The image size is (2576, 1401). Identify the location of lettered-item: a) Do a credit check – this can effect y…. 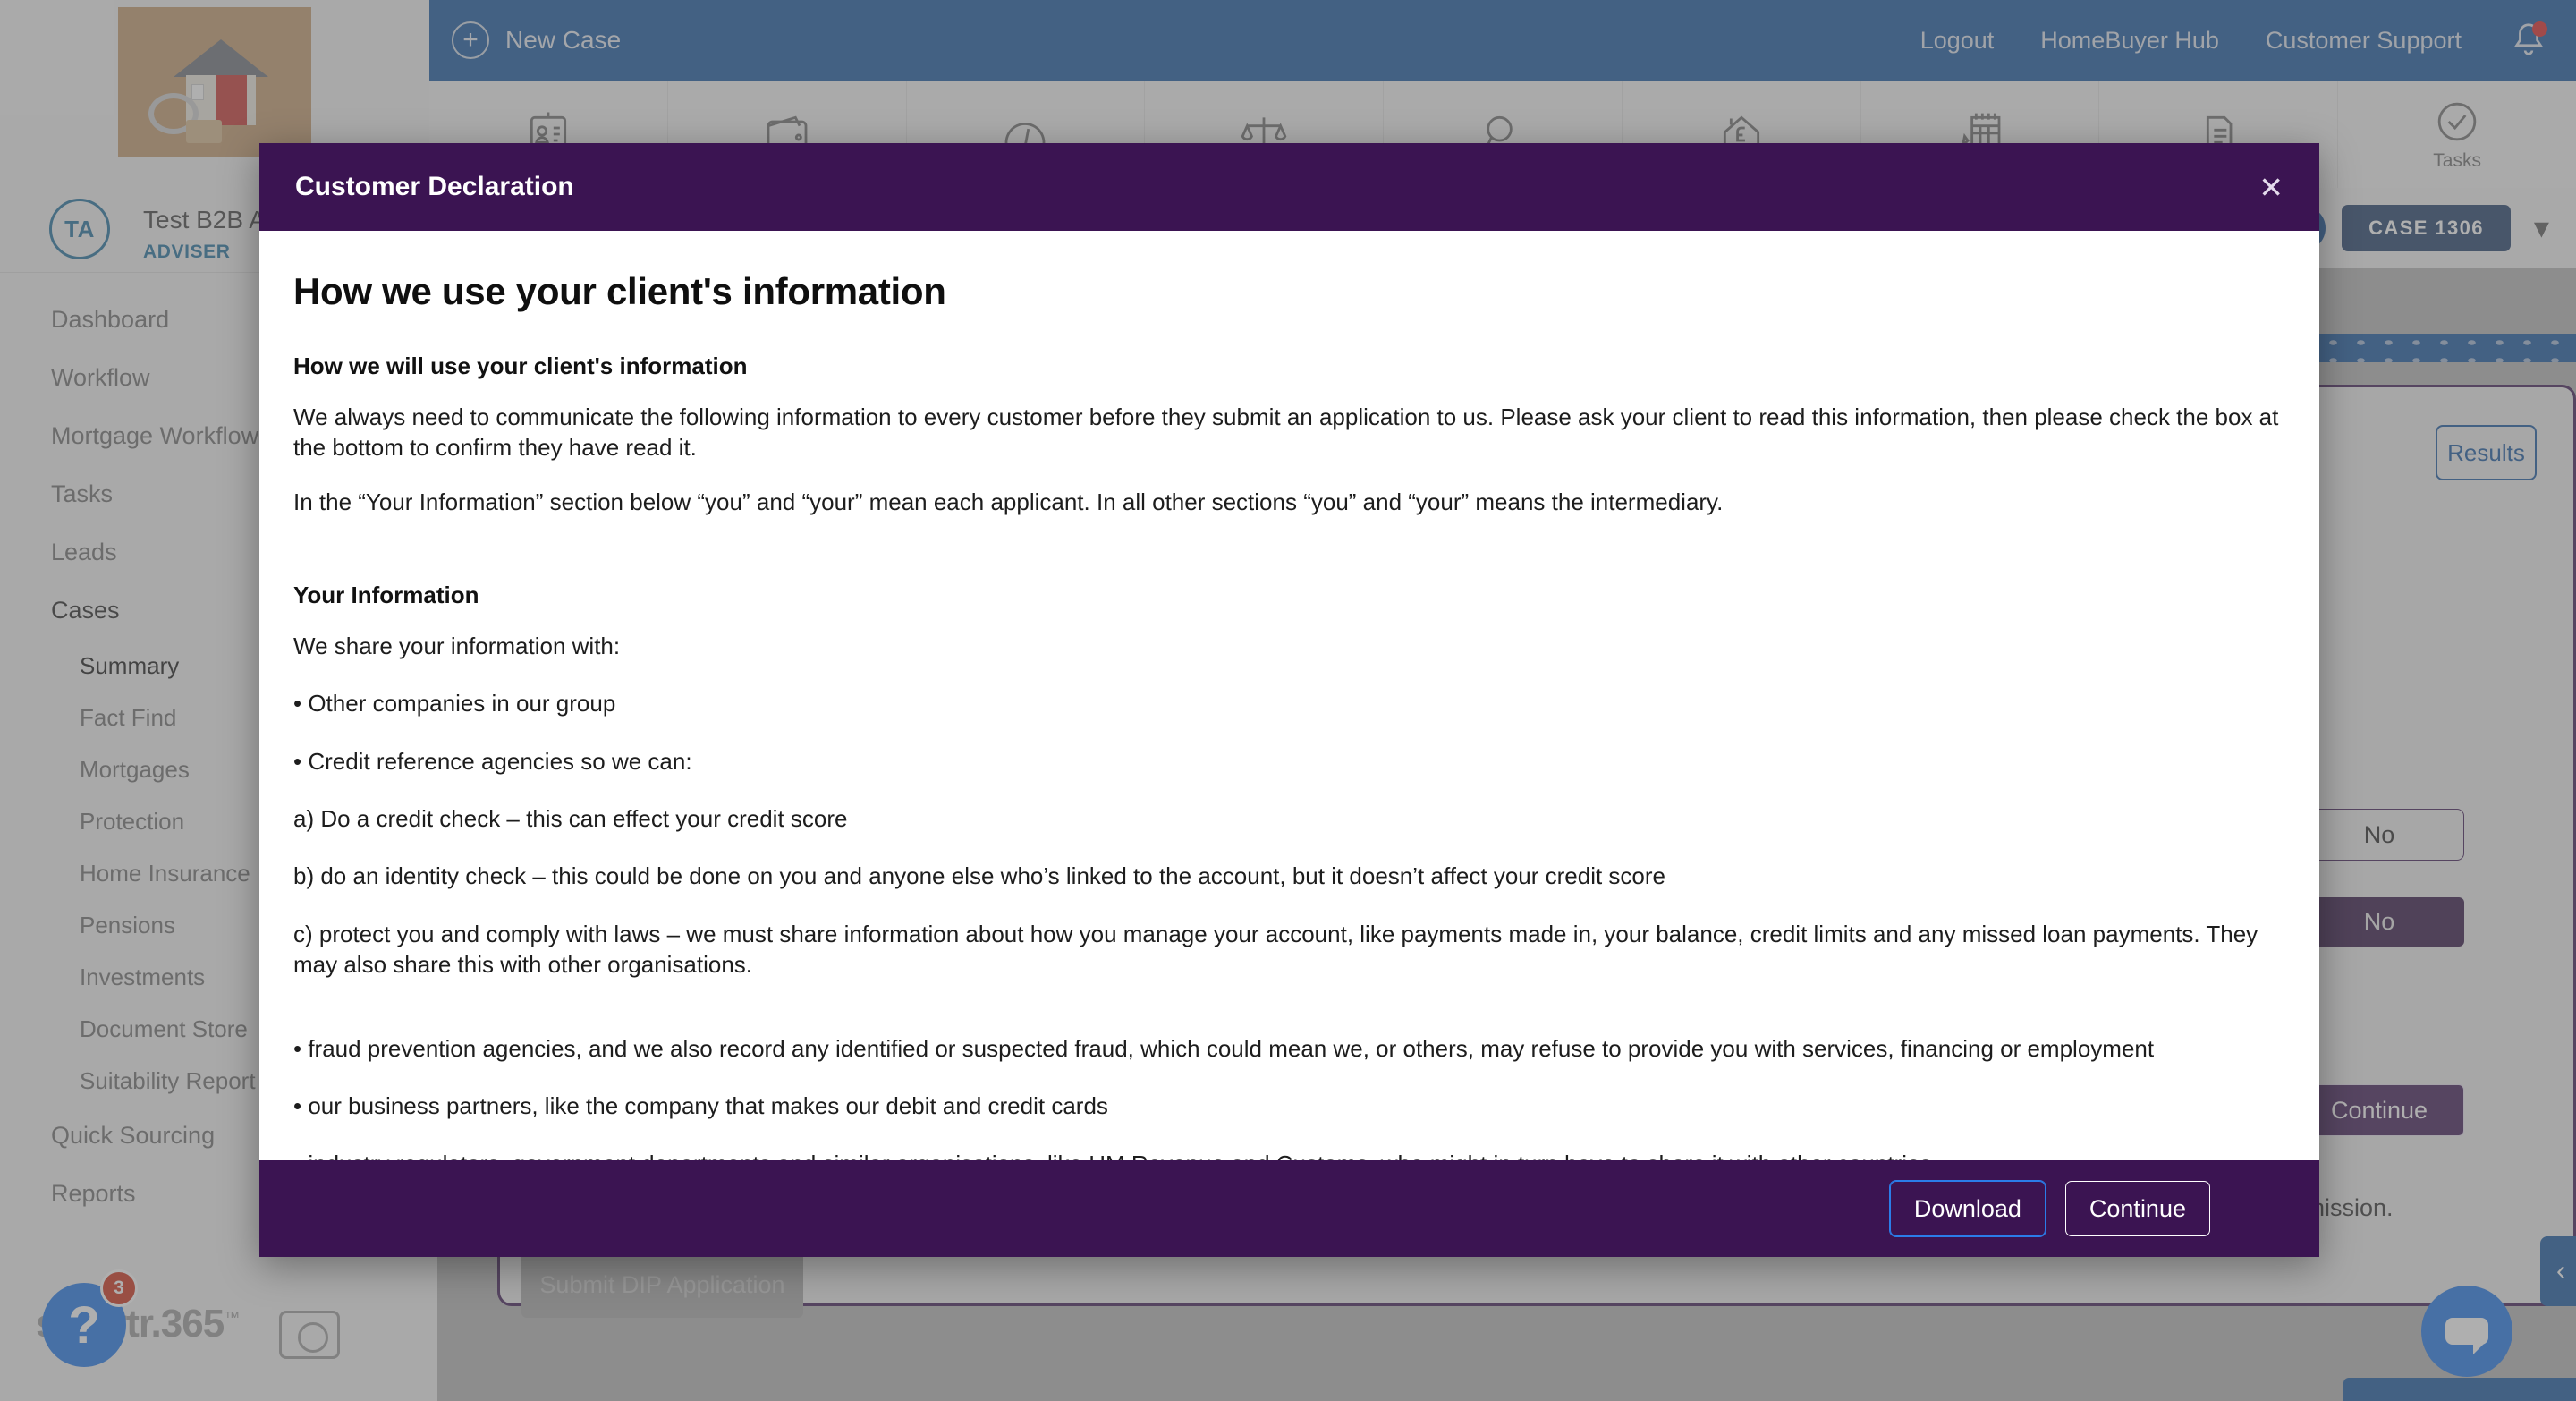
(570, 818).